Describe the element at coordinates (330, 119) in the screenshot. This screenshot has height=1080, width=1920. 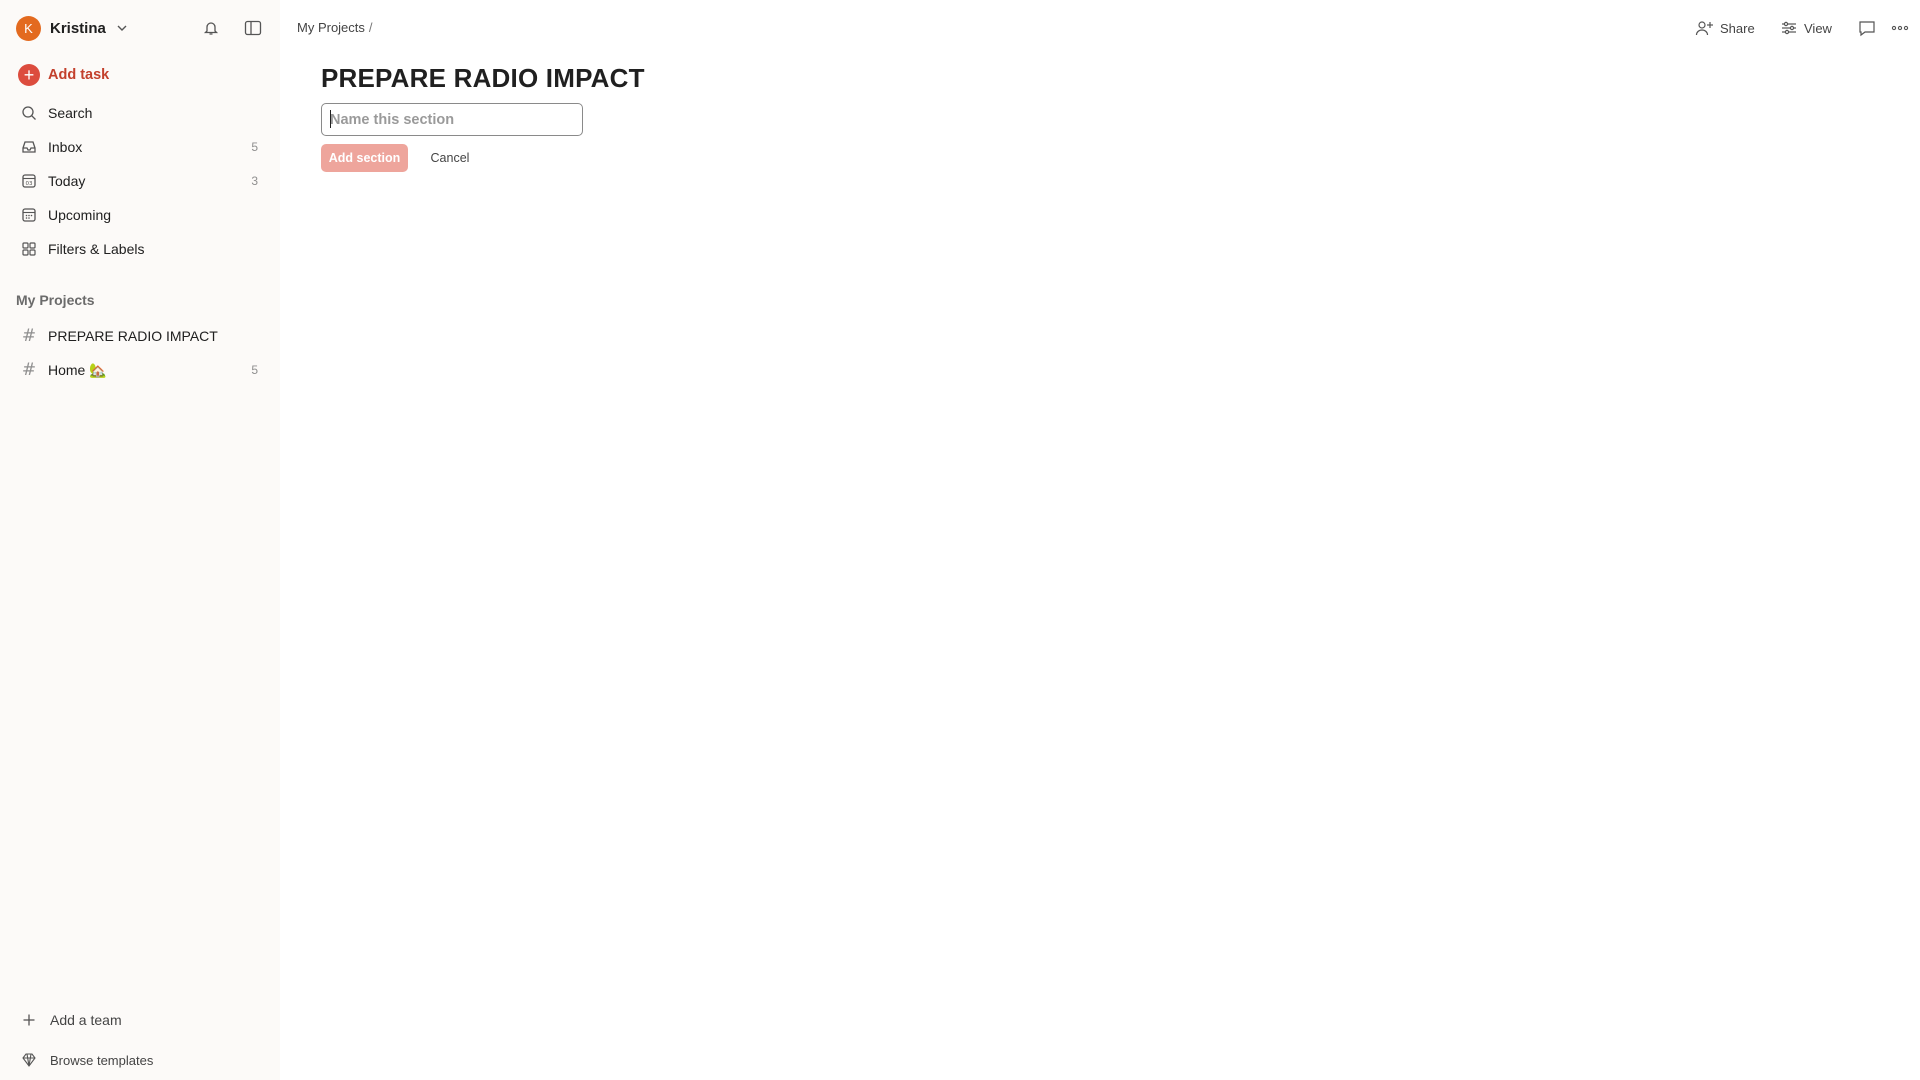
I see `text-cursor` at that location.